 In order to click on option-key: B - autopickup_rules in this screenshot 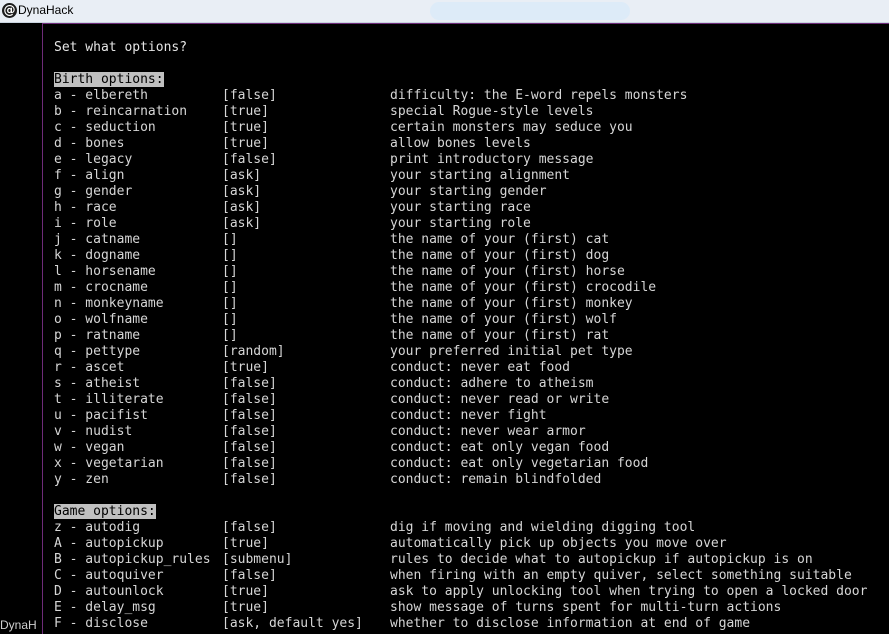, I will do `click(132, 559)`.